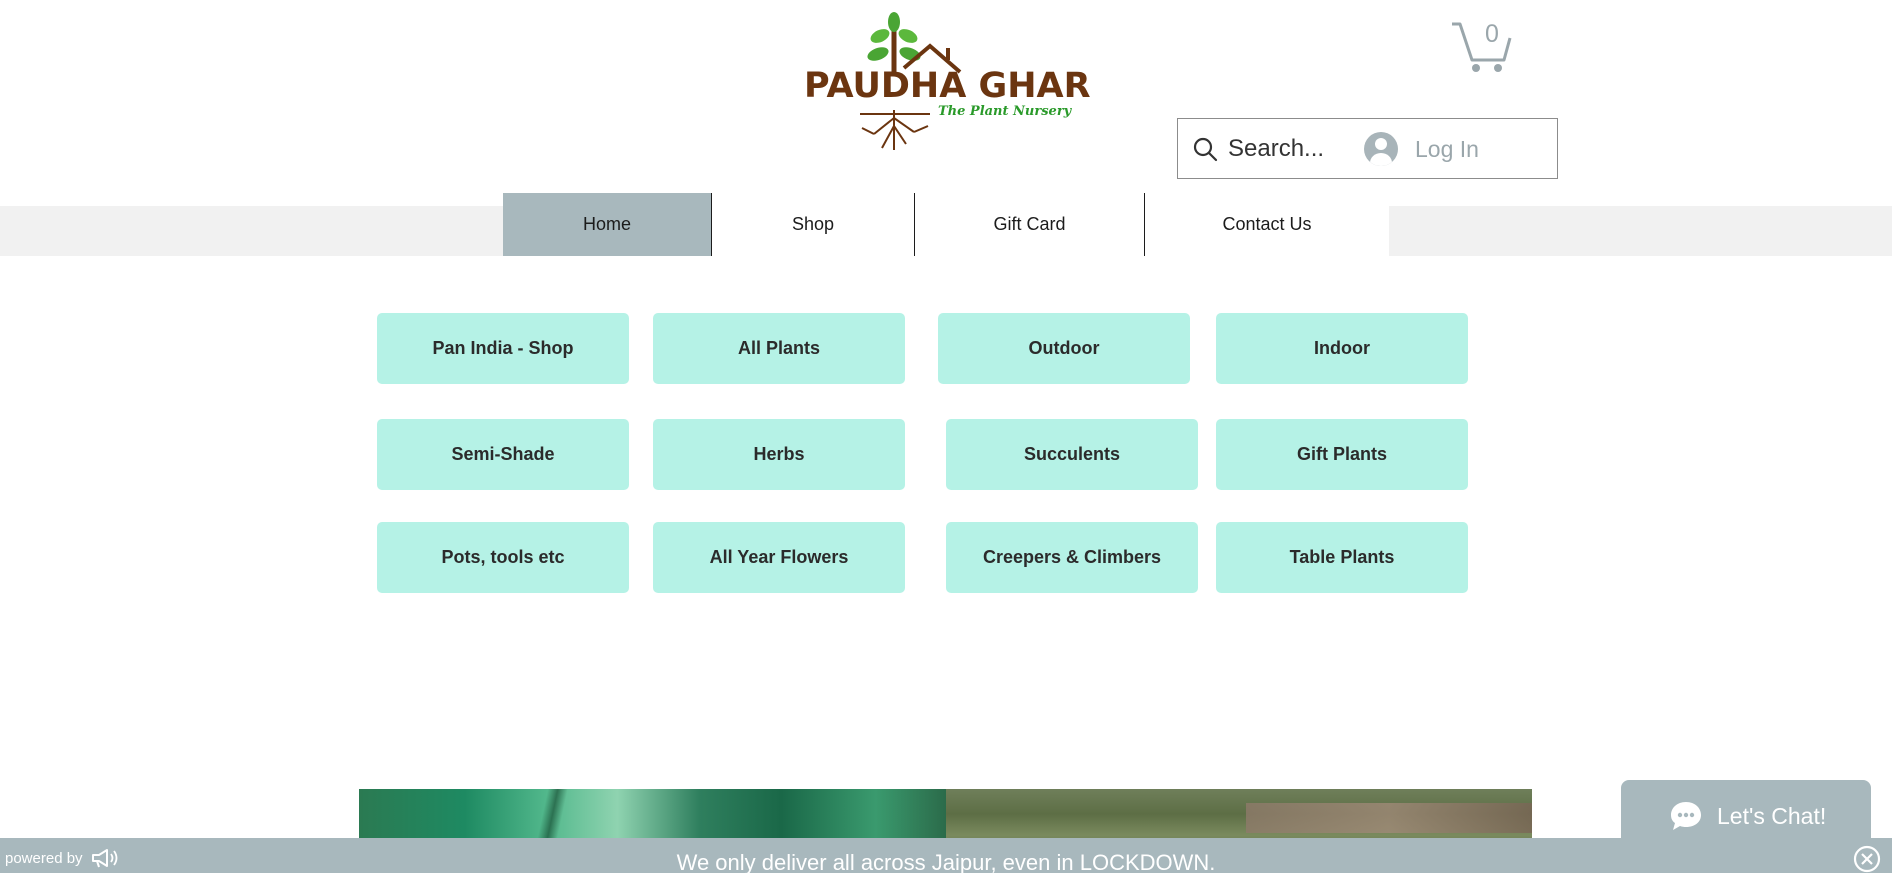  Describe the element at coordinates (779, 348) in the screenshot. I see `category-button-all-plants: All Plants` at that location.